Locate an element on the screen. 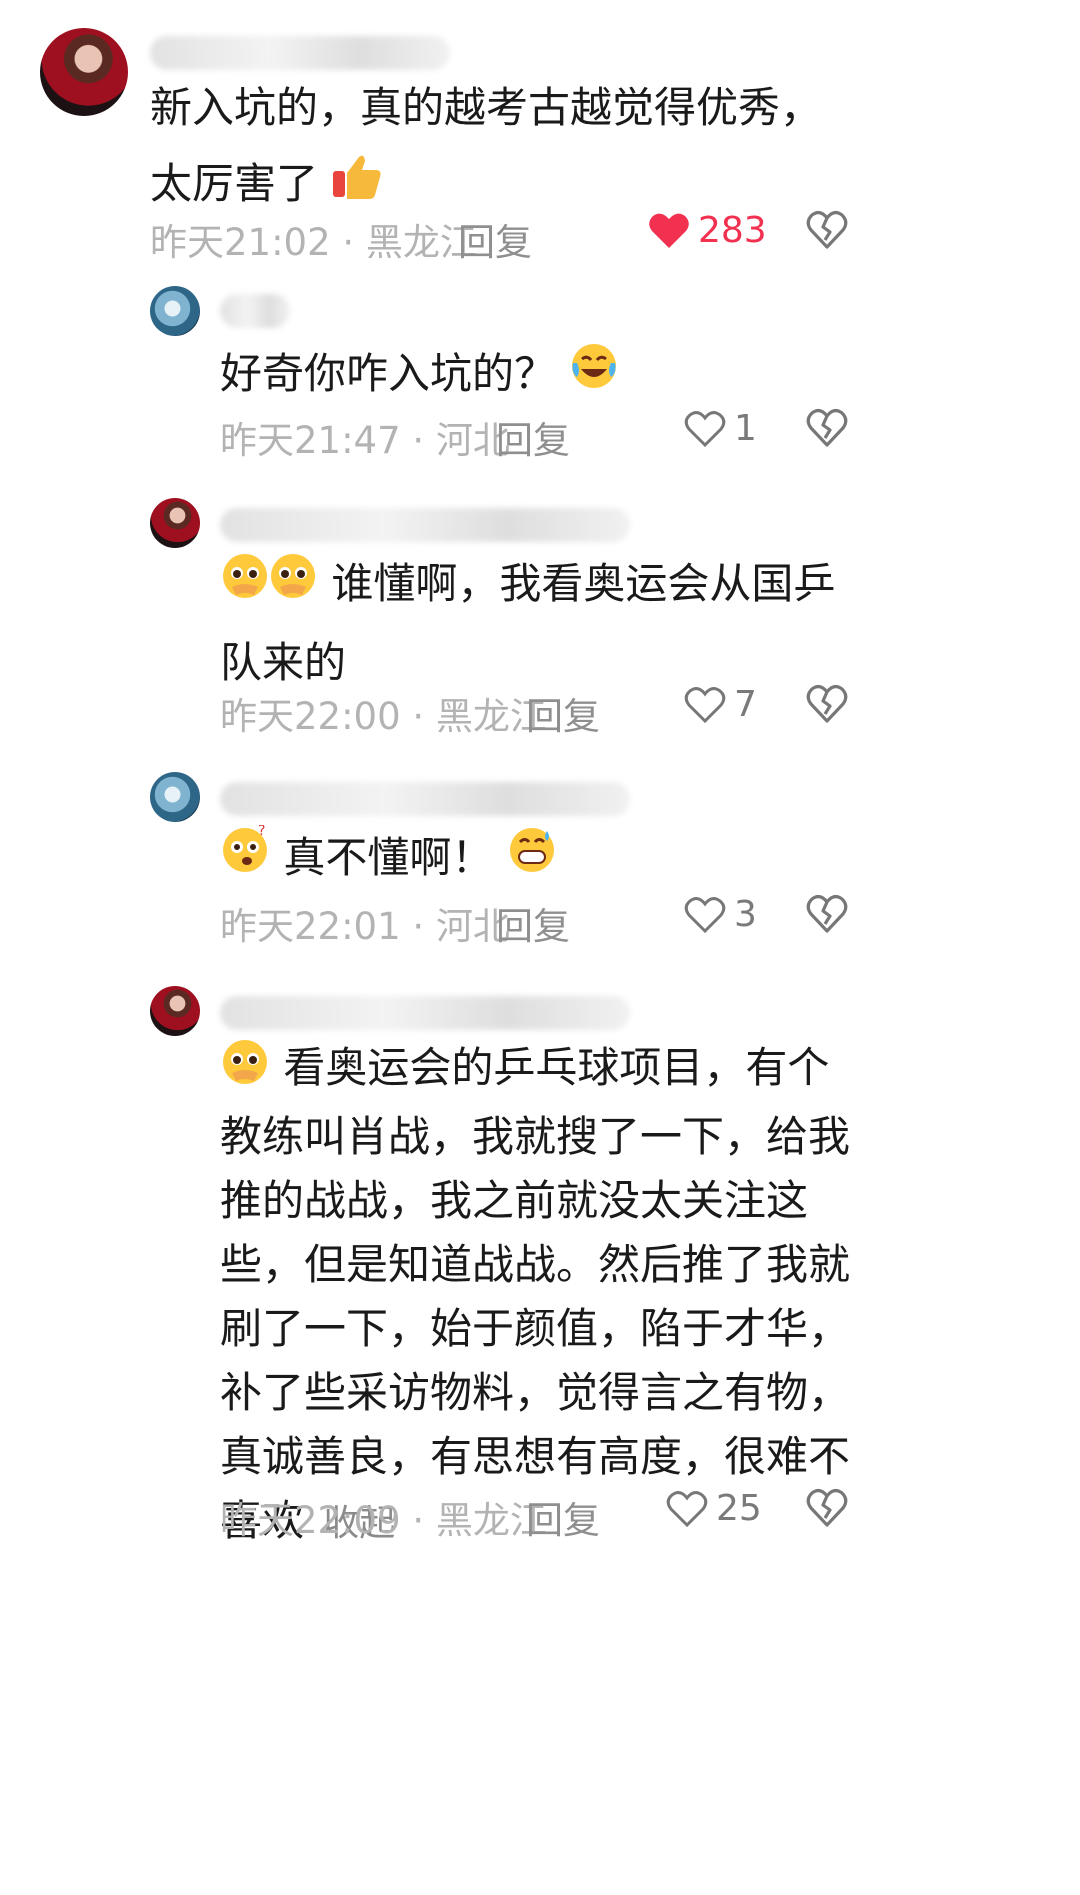 The height and width of the screenshot is (1895, 1080). laughing-tears-icon is located at coordinates (594, 377).